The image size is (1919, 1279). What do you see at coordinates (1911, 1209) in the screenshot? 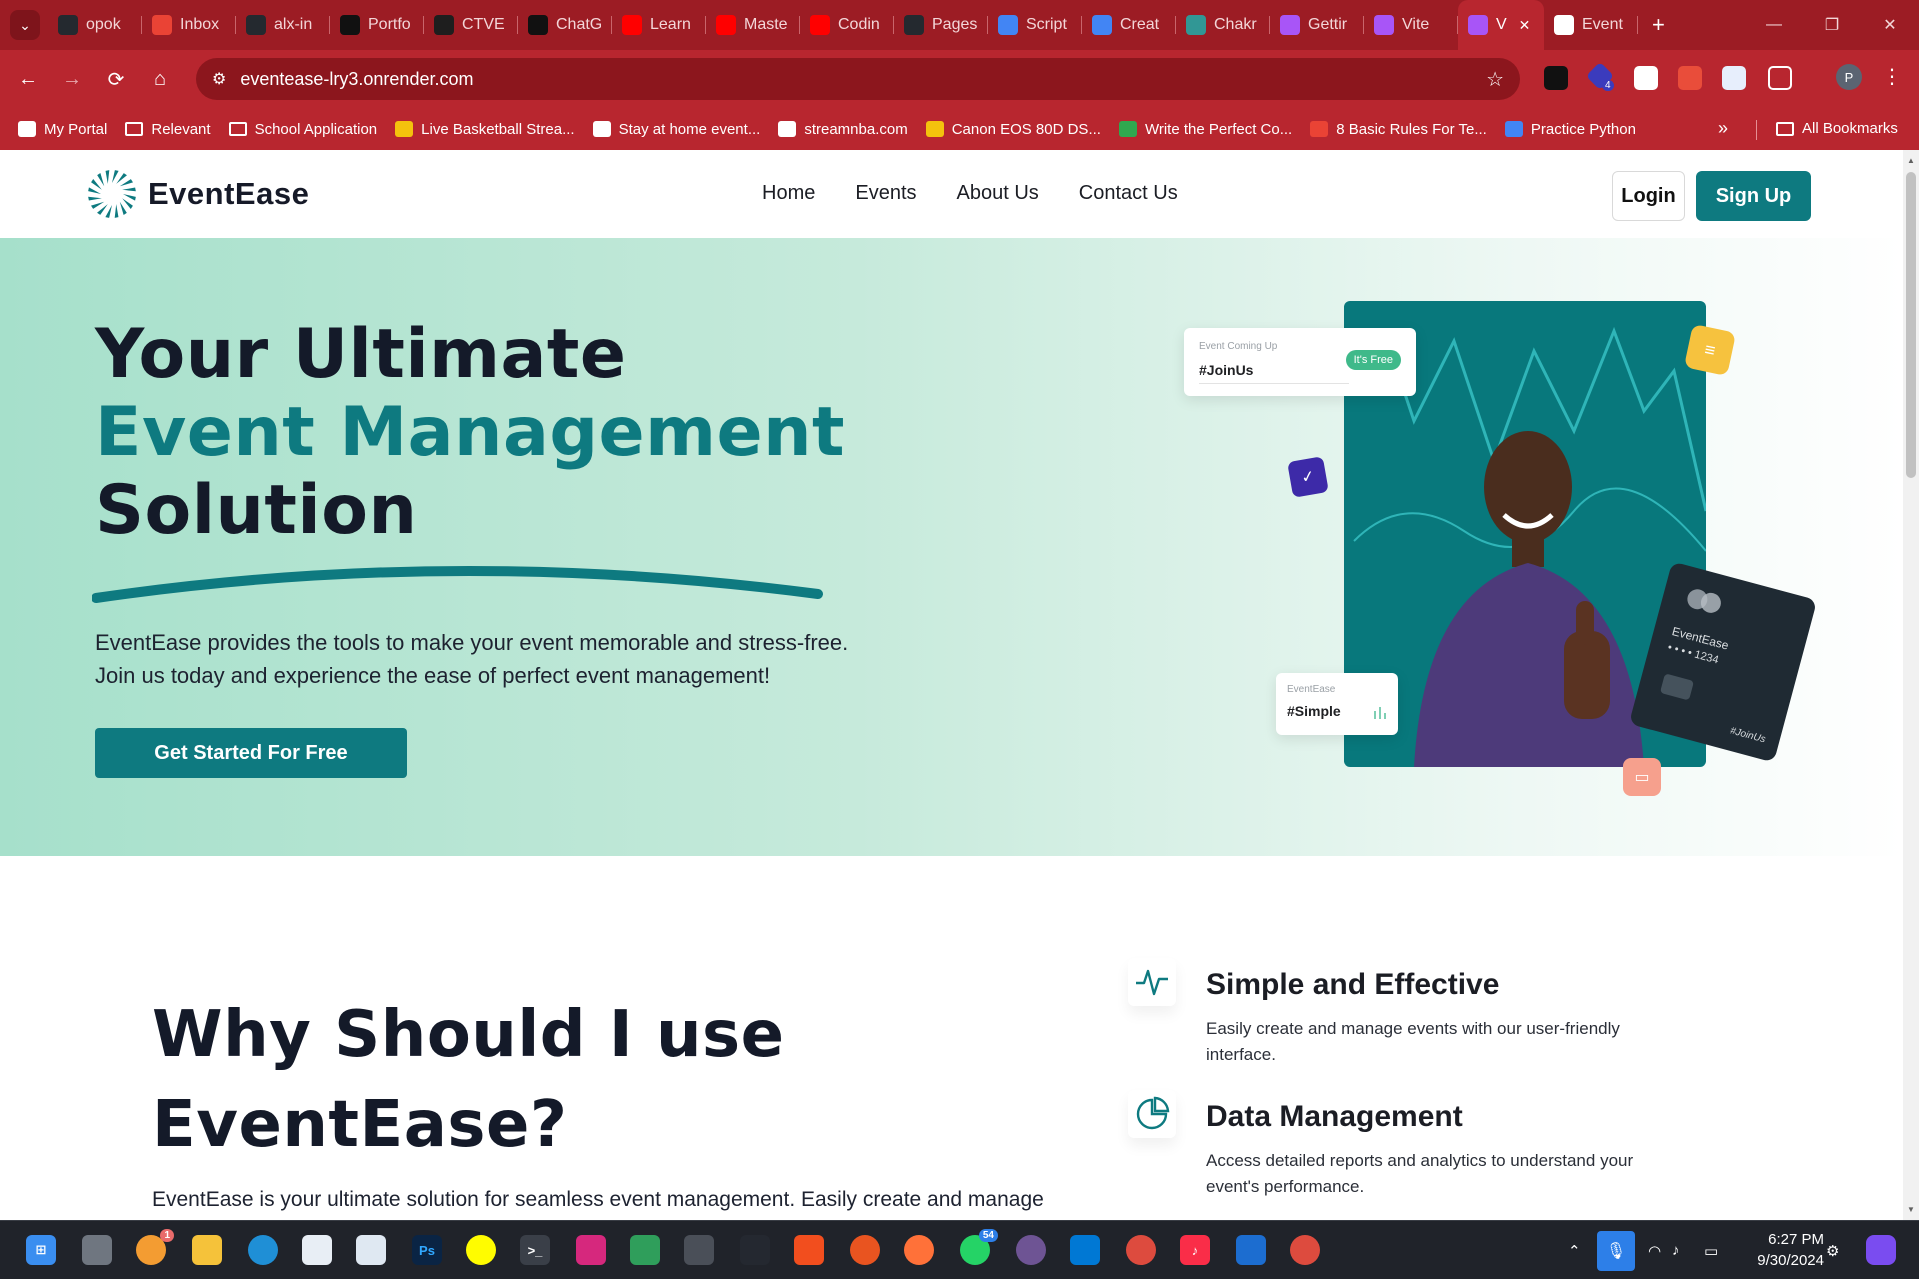
I see `scroll-down-icon: ▼` at bounding box center [1911, 1209].